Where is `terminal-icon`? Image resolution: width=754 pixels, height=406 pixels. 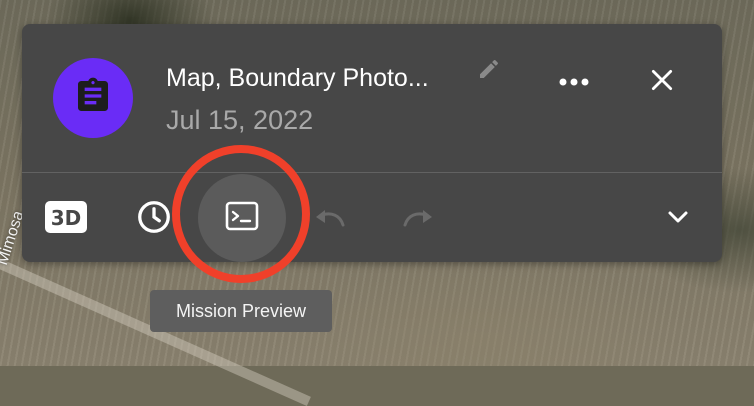
terminal-icon is located at coordinates (242, 218).